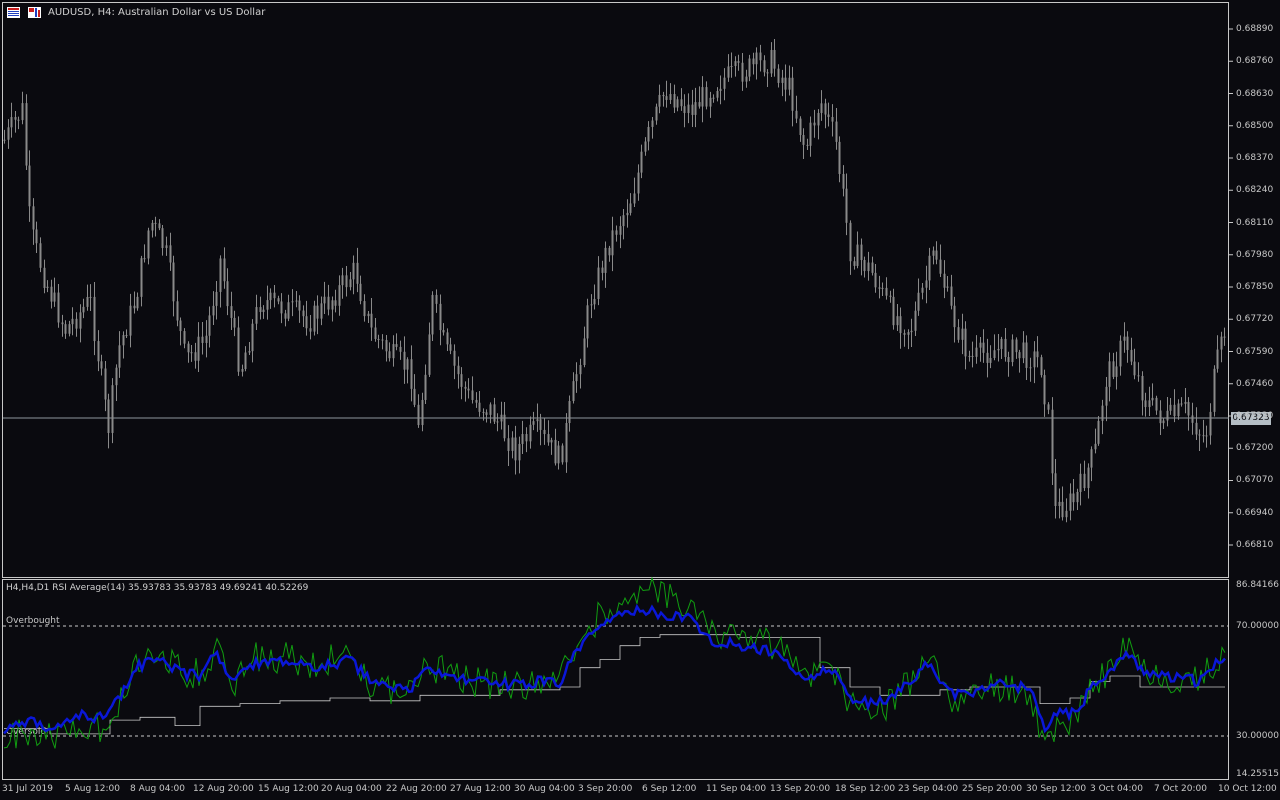 This screenshot has height=800, width=1280. What do you see at coordinates (1255, 480) in the screenshot?
I see `price-tick-label: 0.67070` at bounding box center [1255, 480].